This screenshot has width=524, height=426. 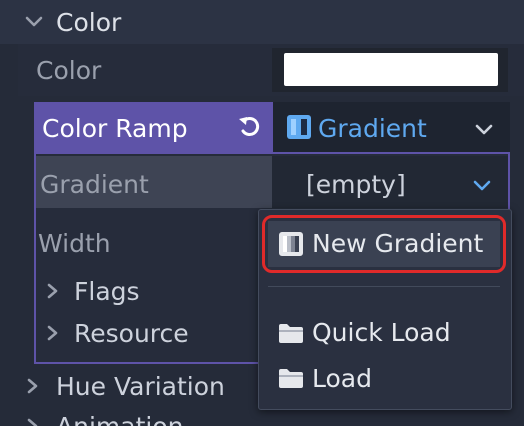 I want to click on color-swatch, so click(x=391, y=69).